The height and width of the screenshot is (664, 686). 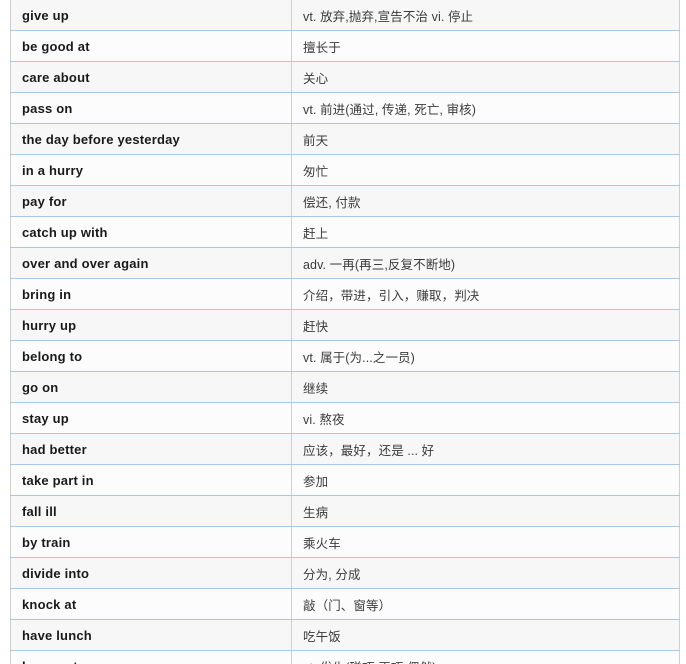 What do you see at coordinates (485, 418) in the screenshot?
I see `phrase-definition-cell: vi. 熬夜` at bounding box center [485, 418].